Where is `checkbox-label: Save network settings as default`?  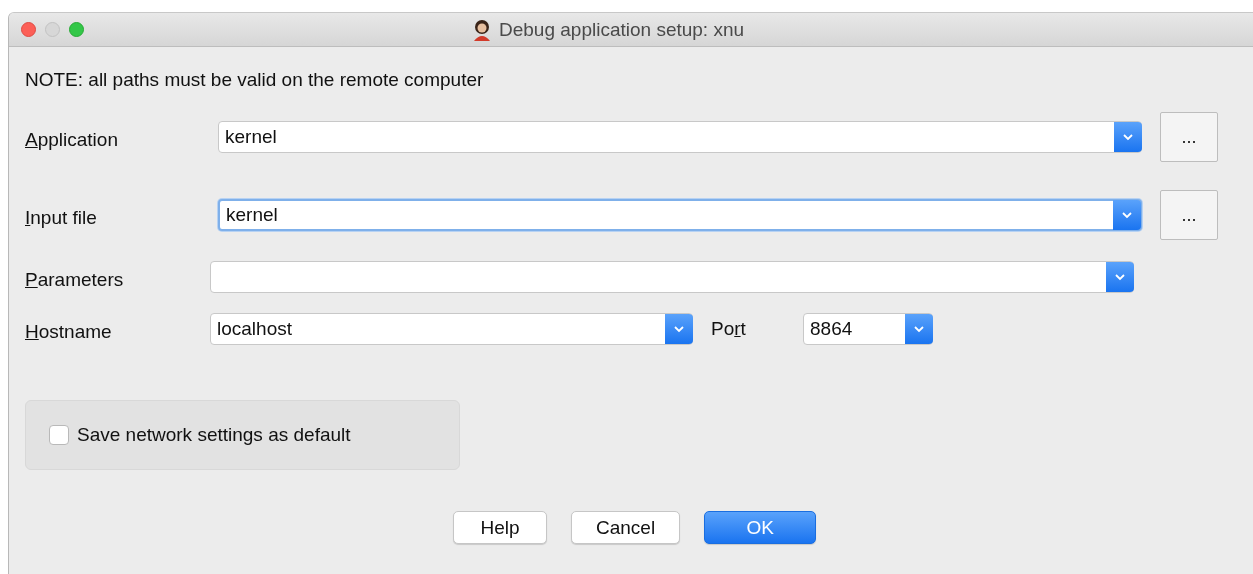
checkbox-label: Save network settings as default is located at coordinates (214, 435).